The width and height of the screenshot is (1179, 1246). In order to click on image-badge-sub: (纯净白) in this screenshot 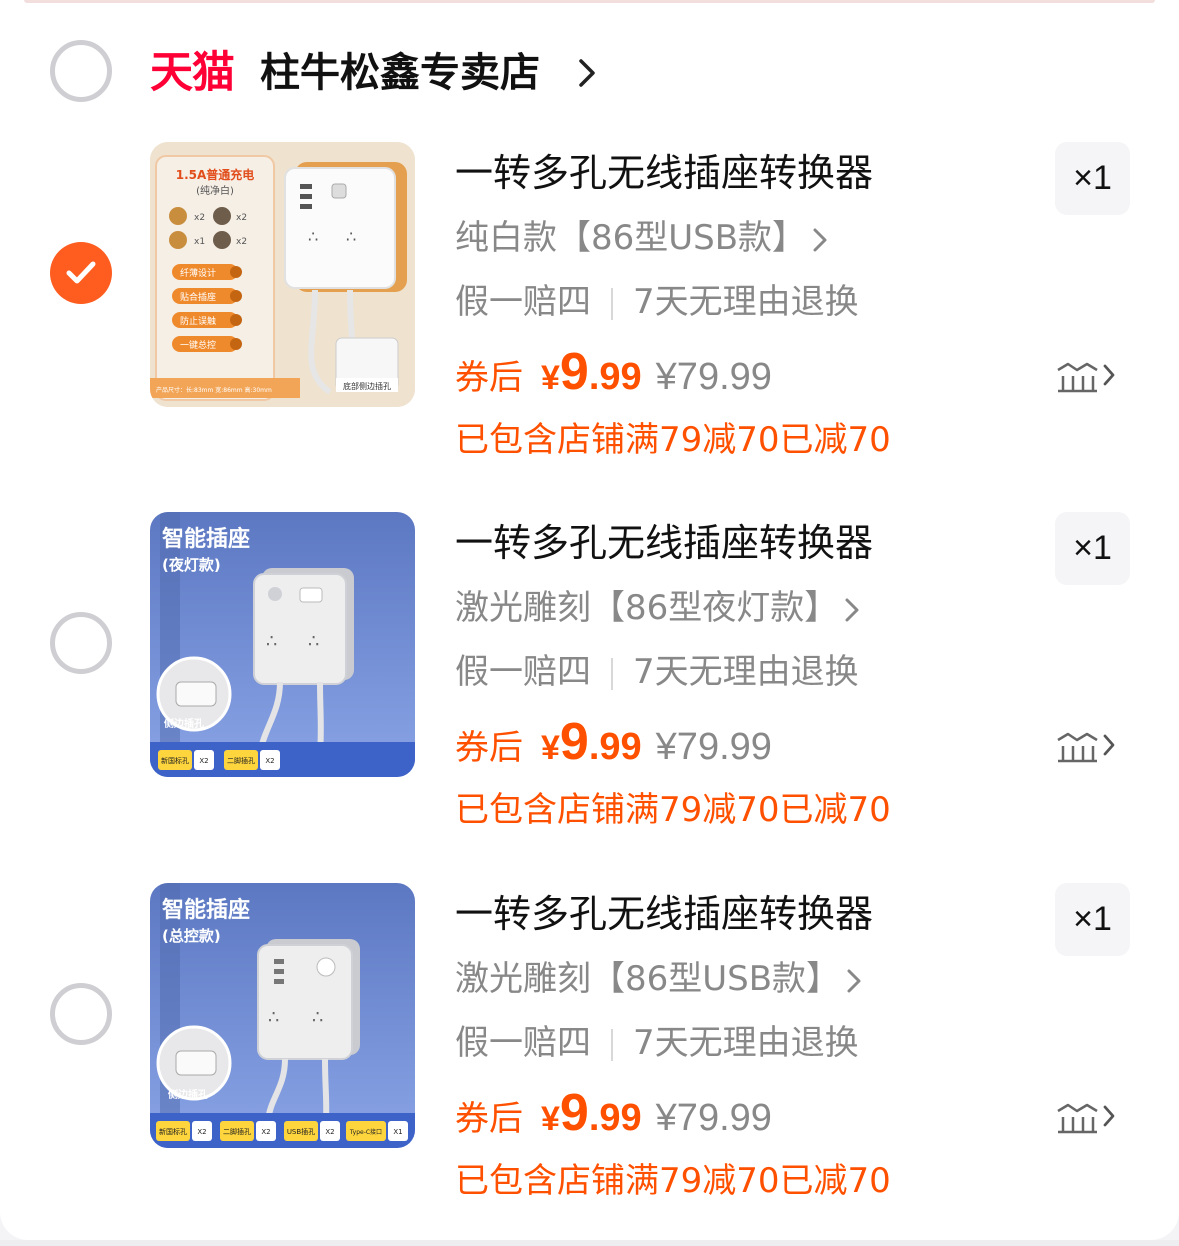, I will do `click(215, 190)`.